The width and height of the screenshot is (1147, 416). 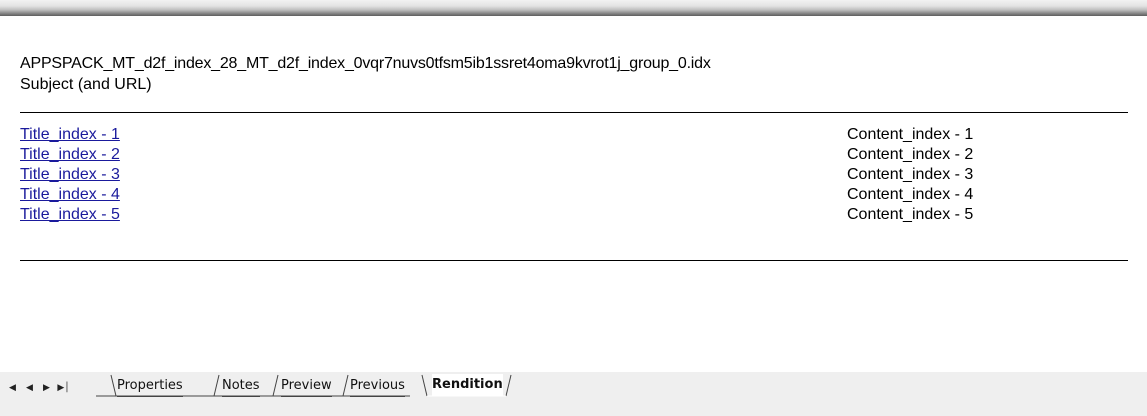 What do you see at coordinates (574, 196) in the screenshot?
I see `list-item: Title_index - 4 Content_index - 4` at bounding box center [574, 196].